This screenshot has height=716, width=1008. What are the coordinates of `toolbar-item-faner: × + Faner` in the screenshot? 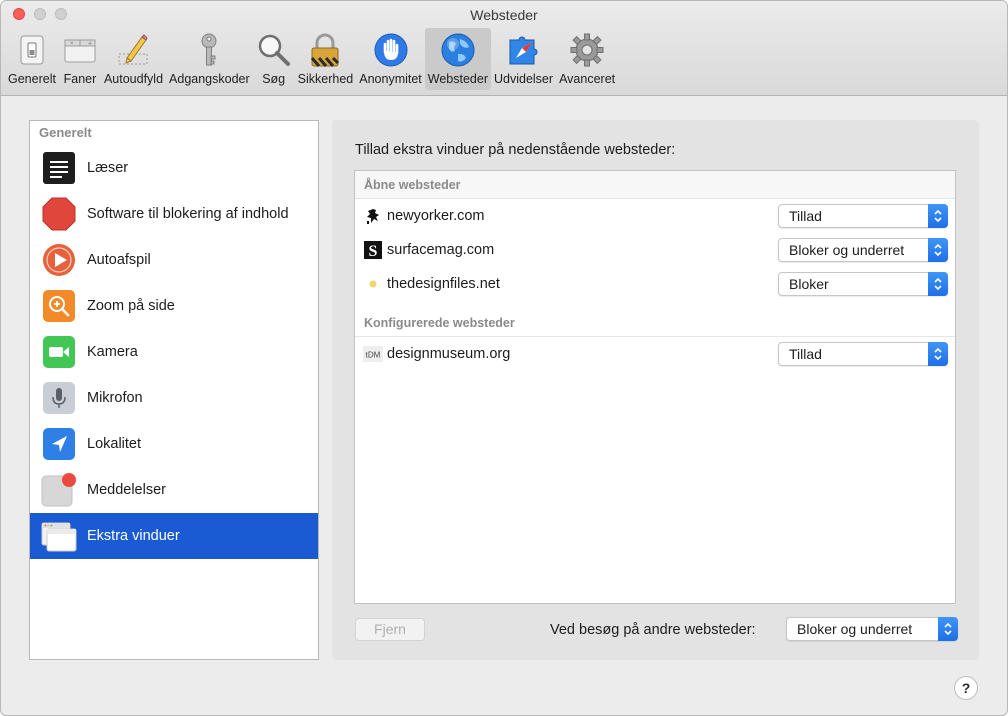 It's located at (80, 59).